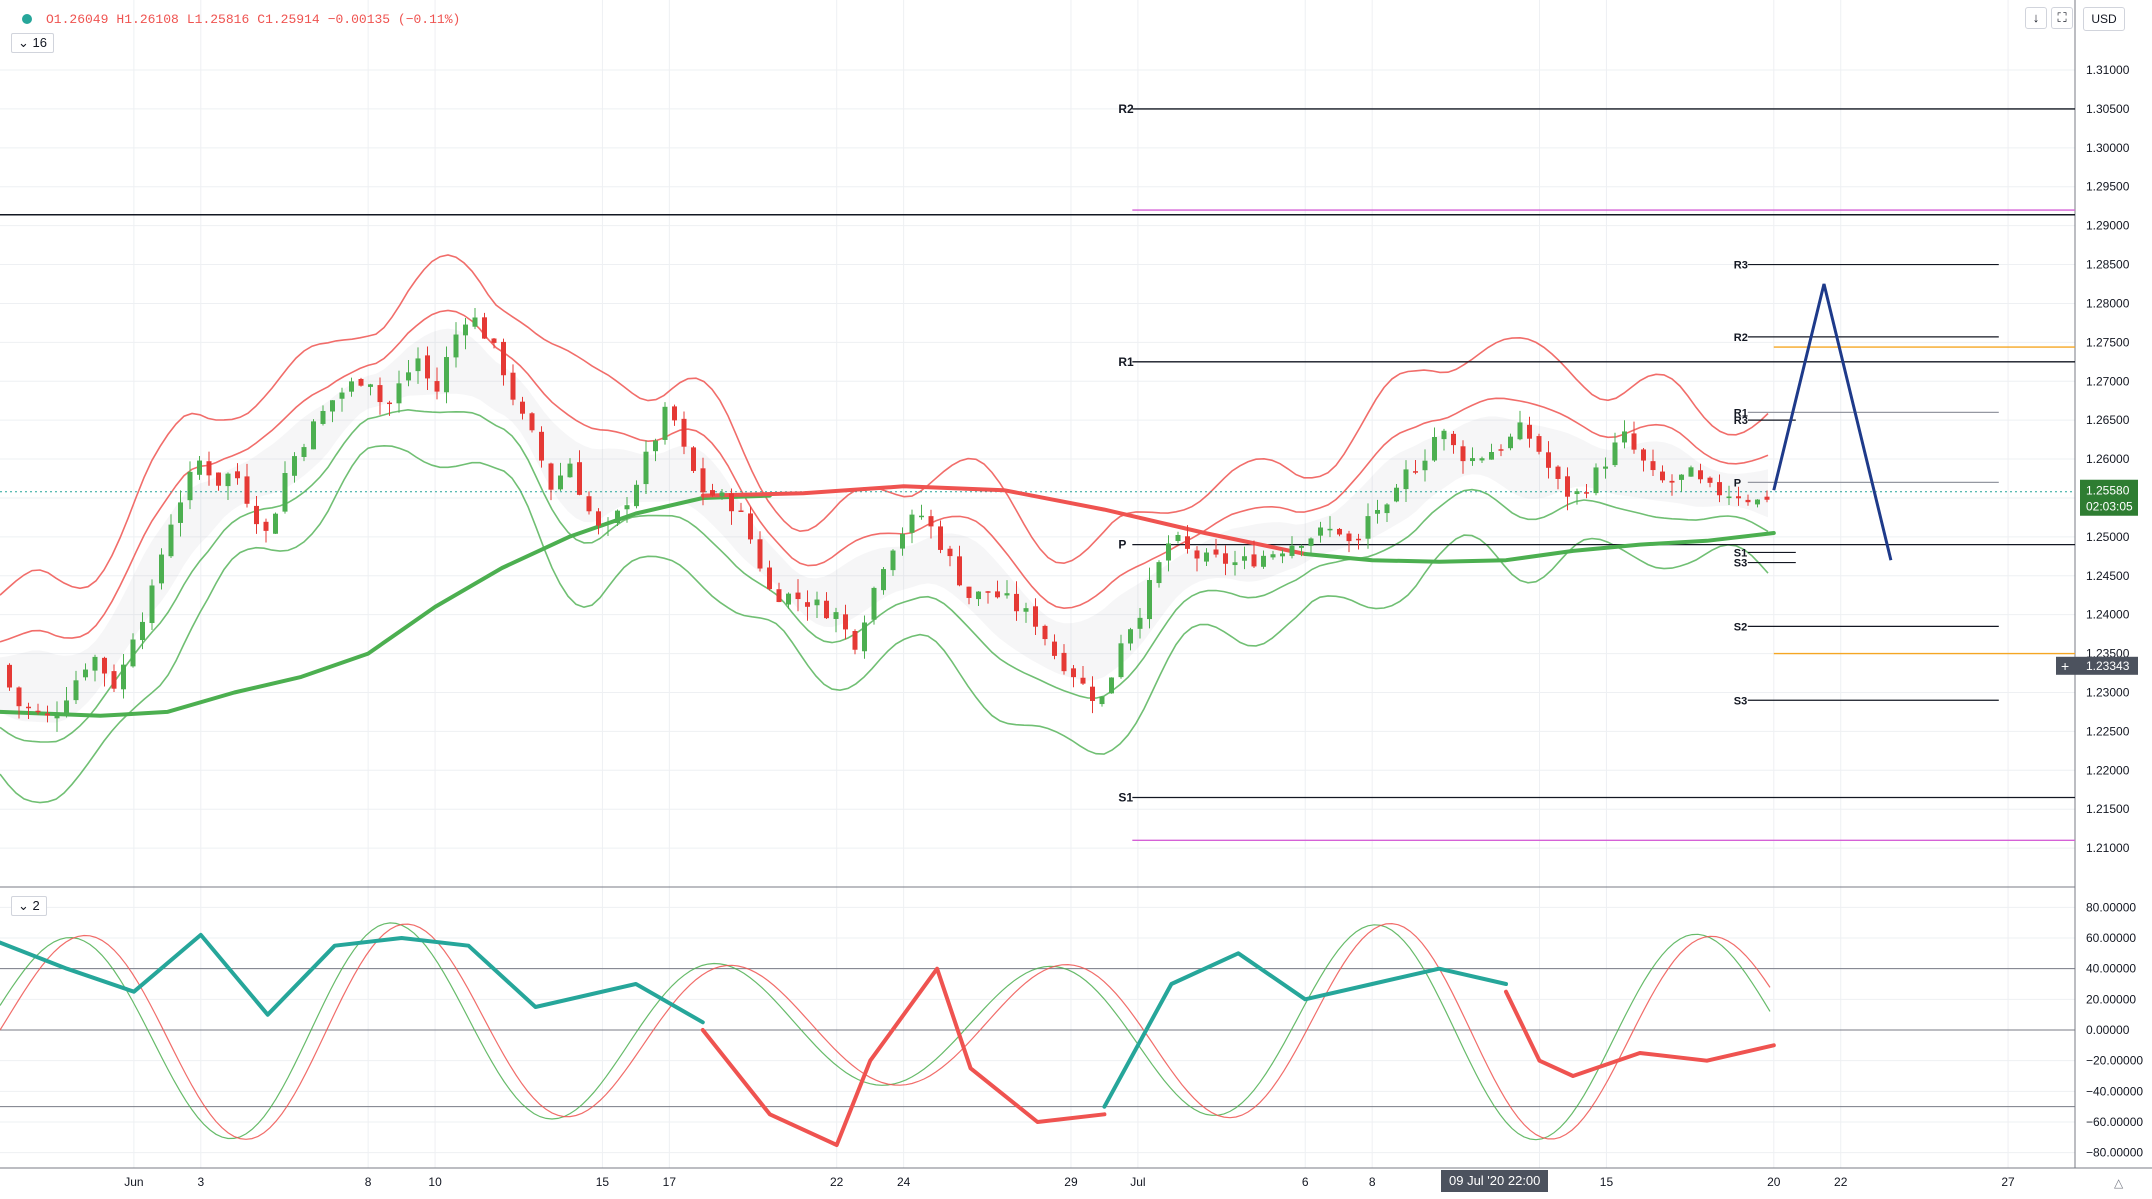 The image size is (2152, 1199). What do you see at coordinates (29, 906) in the screenshot?
I see `oscillator-pane-toggle: ⌄ 2` at bounding box center [29, 906].